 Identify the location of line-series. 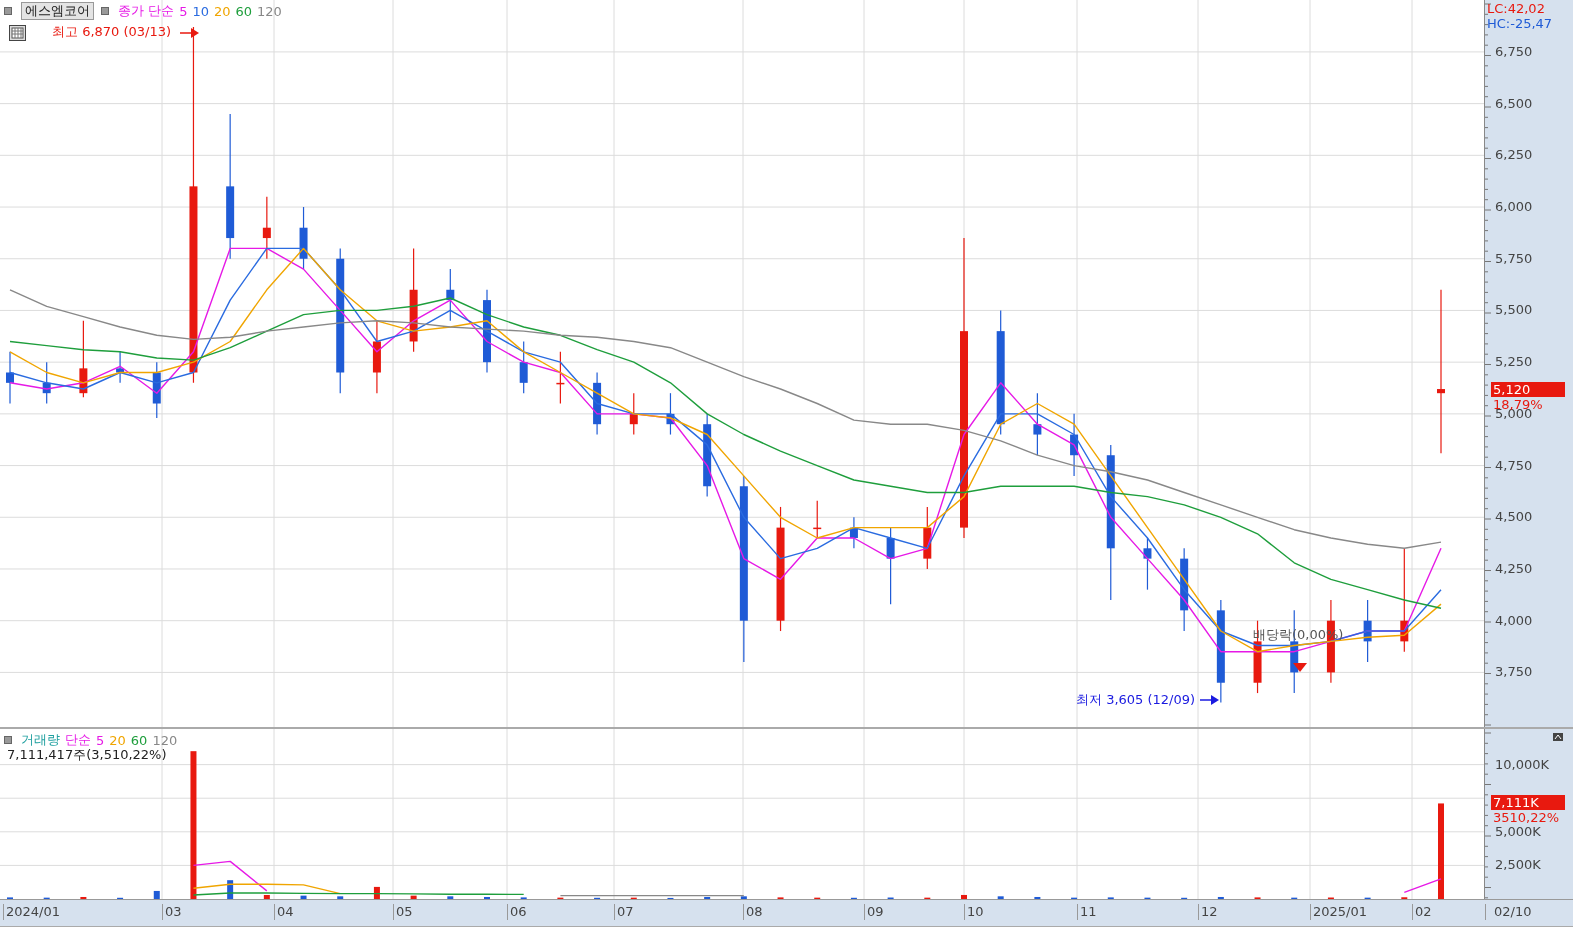
(266, 889).